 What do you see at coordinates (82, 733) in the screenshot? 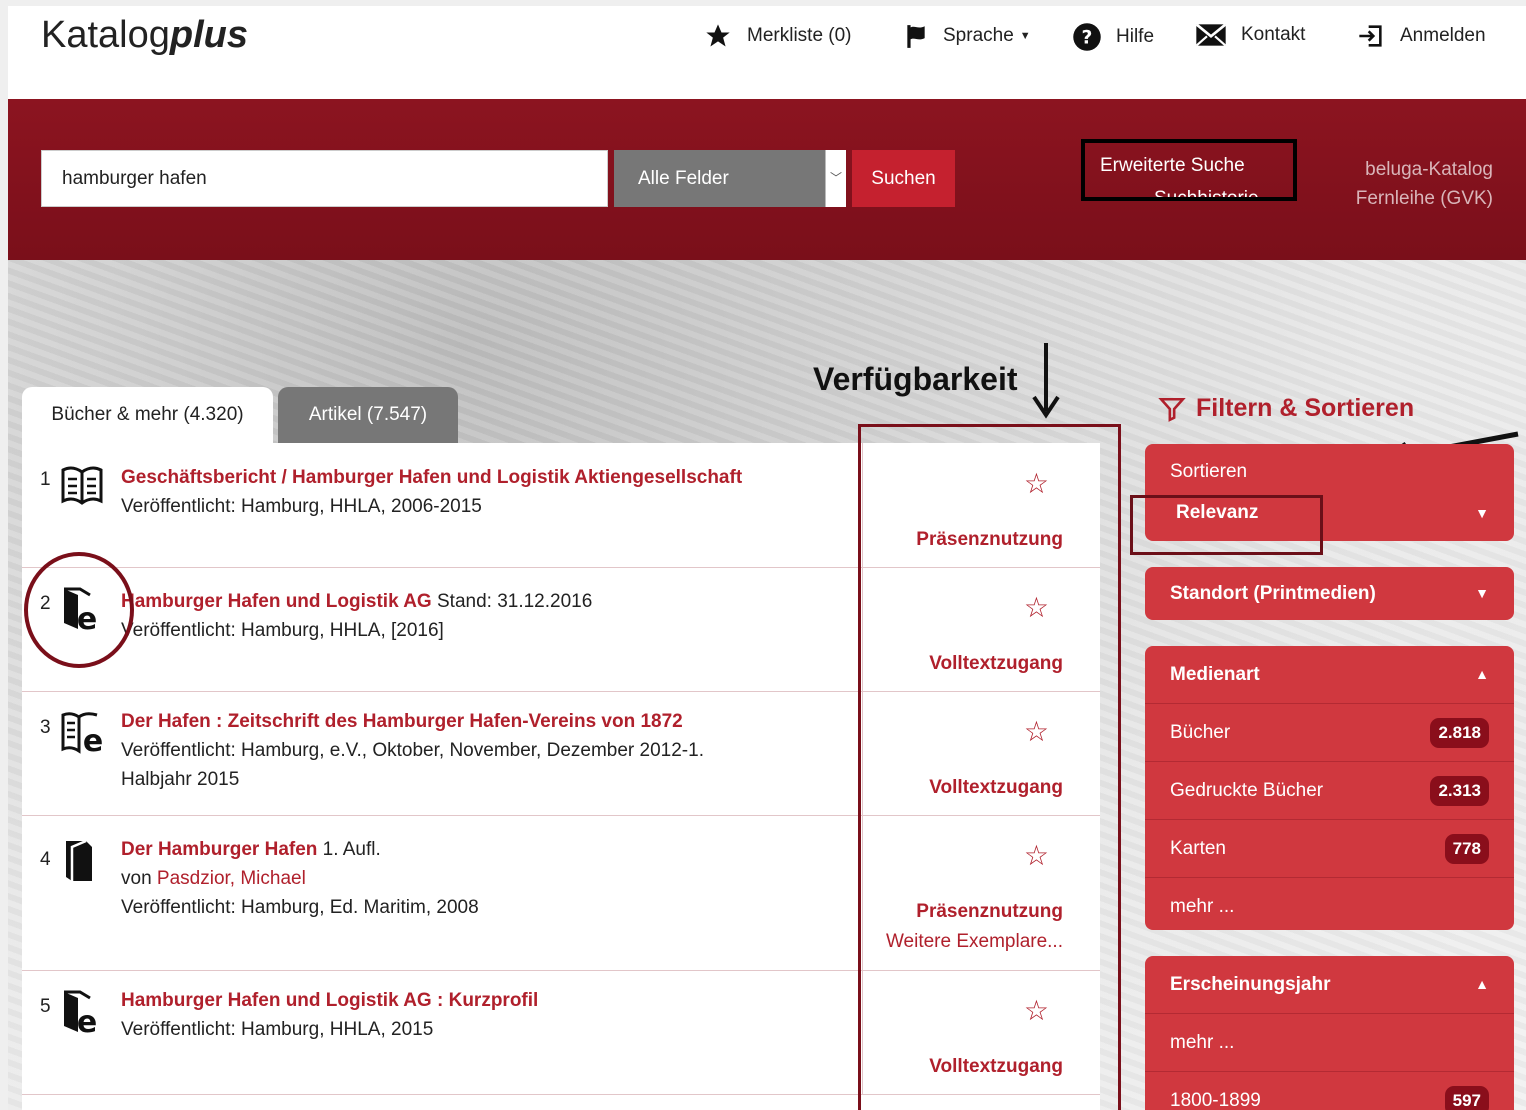
I see `ejournal-icon: e` at bounding box center [82, 733].